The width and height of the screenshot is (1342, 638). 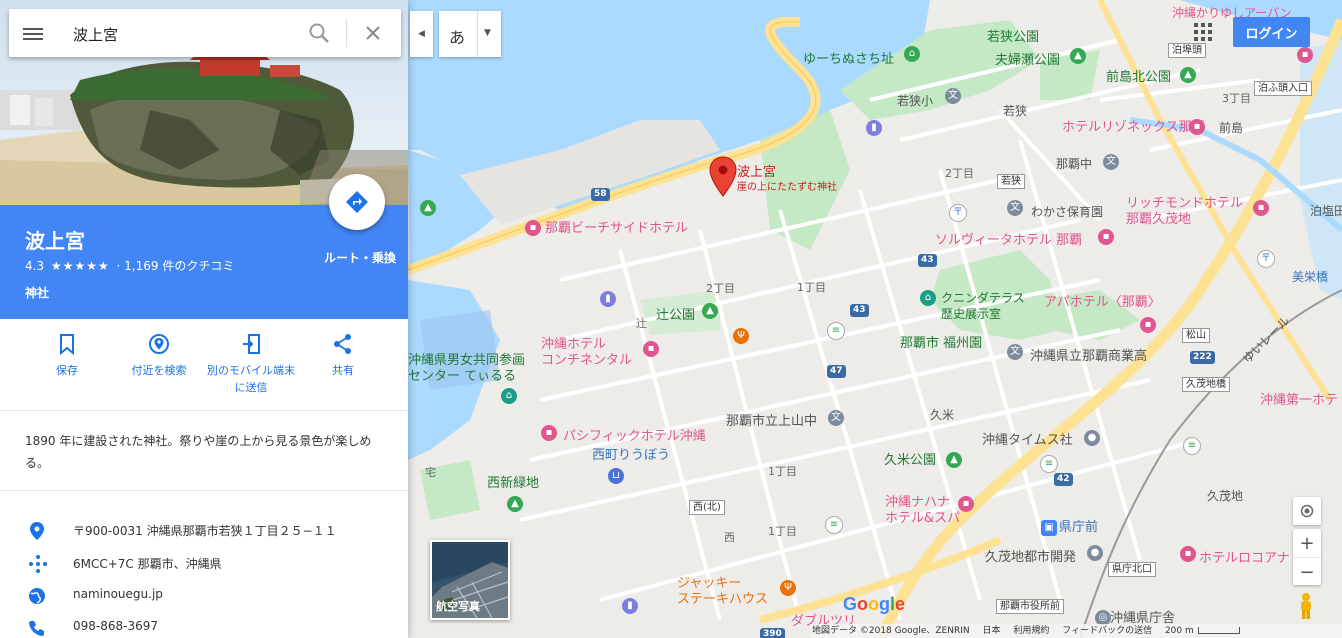 I want to click on terms-link: 利用規約, so click(x=1031, y=631).